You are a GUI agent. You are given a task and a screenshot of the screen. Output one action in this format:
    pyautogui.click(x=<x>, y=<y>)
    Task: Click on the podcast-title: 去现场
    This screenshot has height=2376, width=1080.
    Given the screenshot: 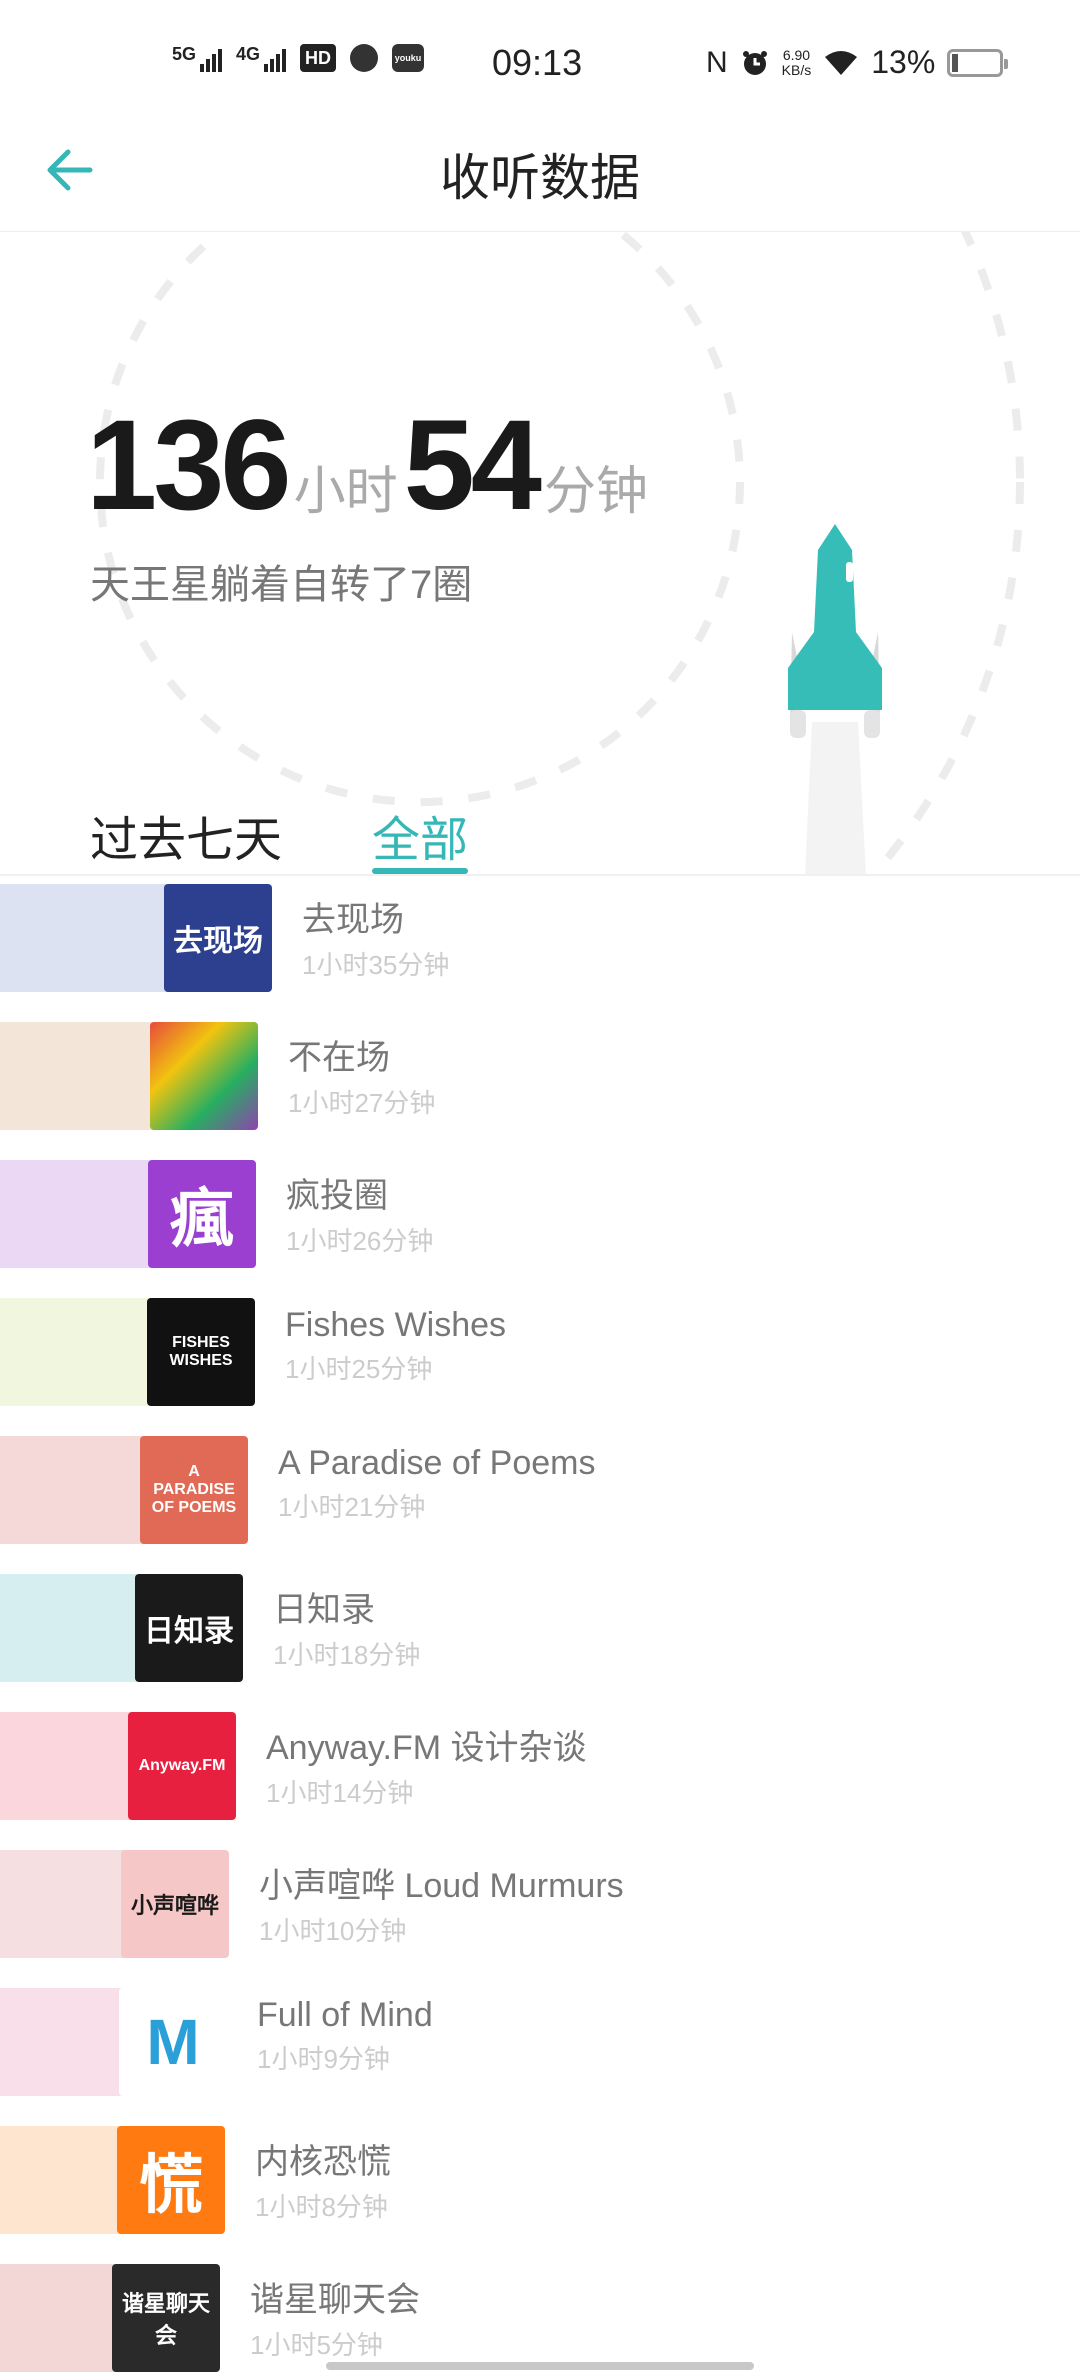 What is the action you would take?
    pyautogui.click(x=353, y=920)
    